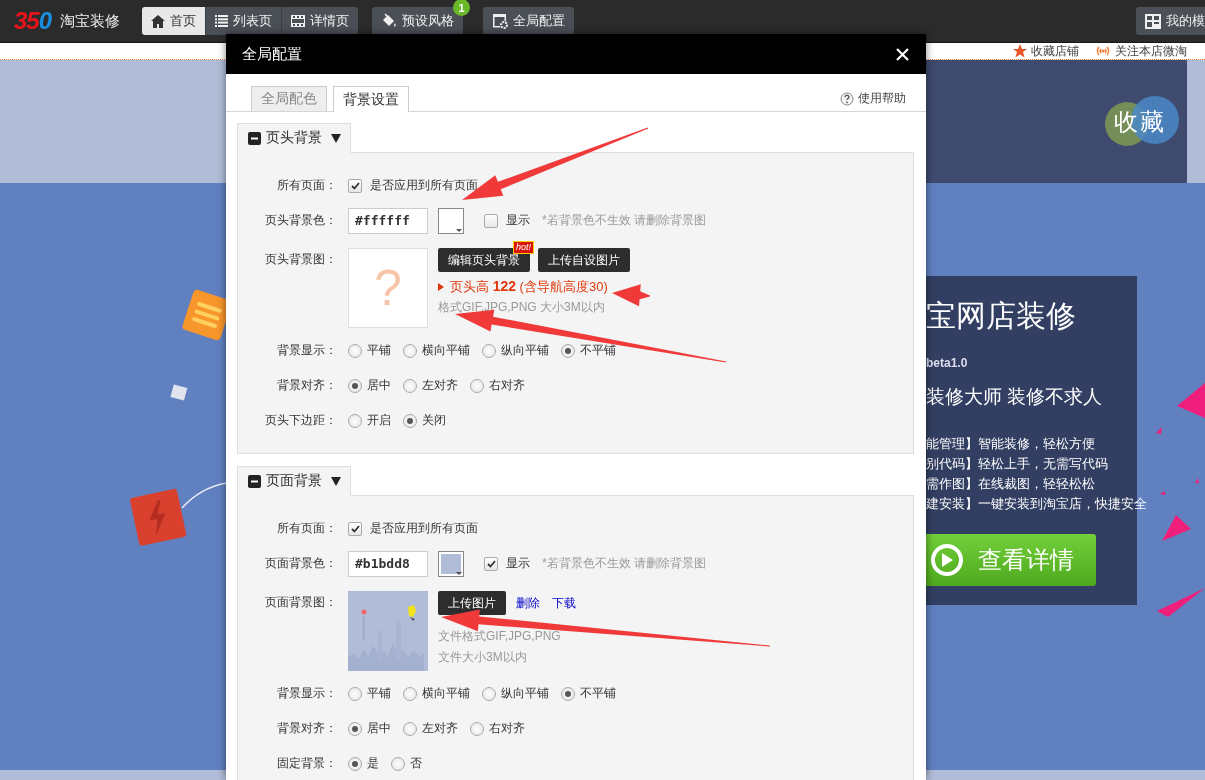 This screenshot has width=1205, height=780. I want to click on section-tab: 页面背景, so click(294, 481).